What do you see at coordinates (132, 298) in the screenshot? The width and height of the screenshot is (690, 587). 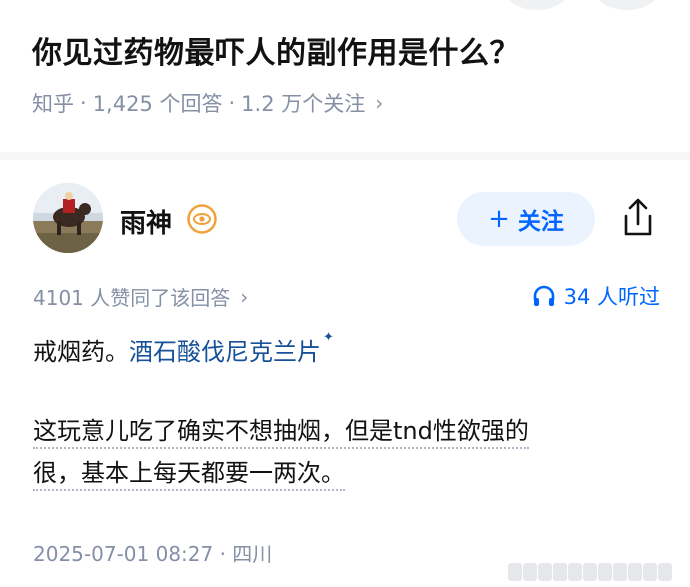 I see `upvote-count: 4101 人赞同了该回答` at bounding box center [132, 298].